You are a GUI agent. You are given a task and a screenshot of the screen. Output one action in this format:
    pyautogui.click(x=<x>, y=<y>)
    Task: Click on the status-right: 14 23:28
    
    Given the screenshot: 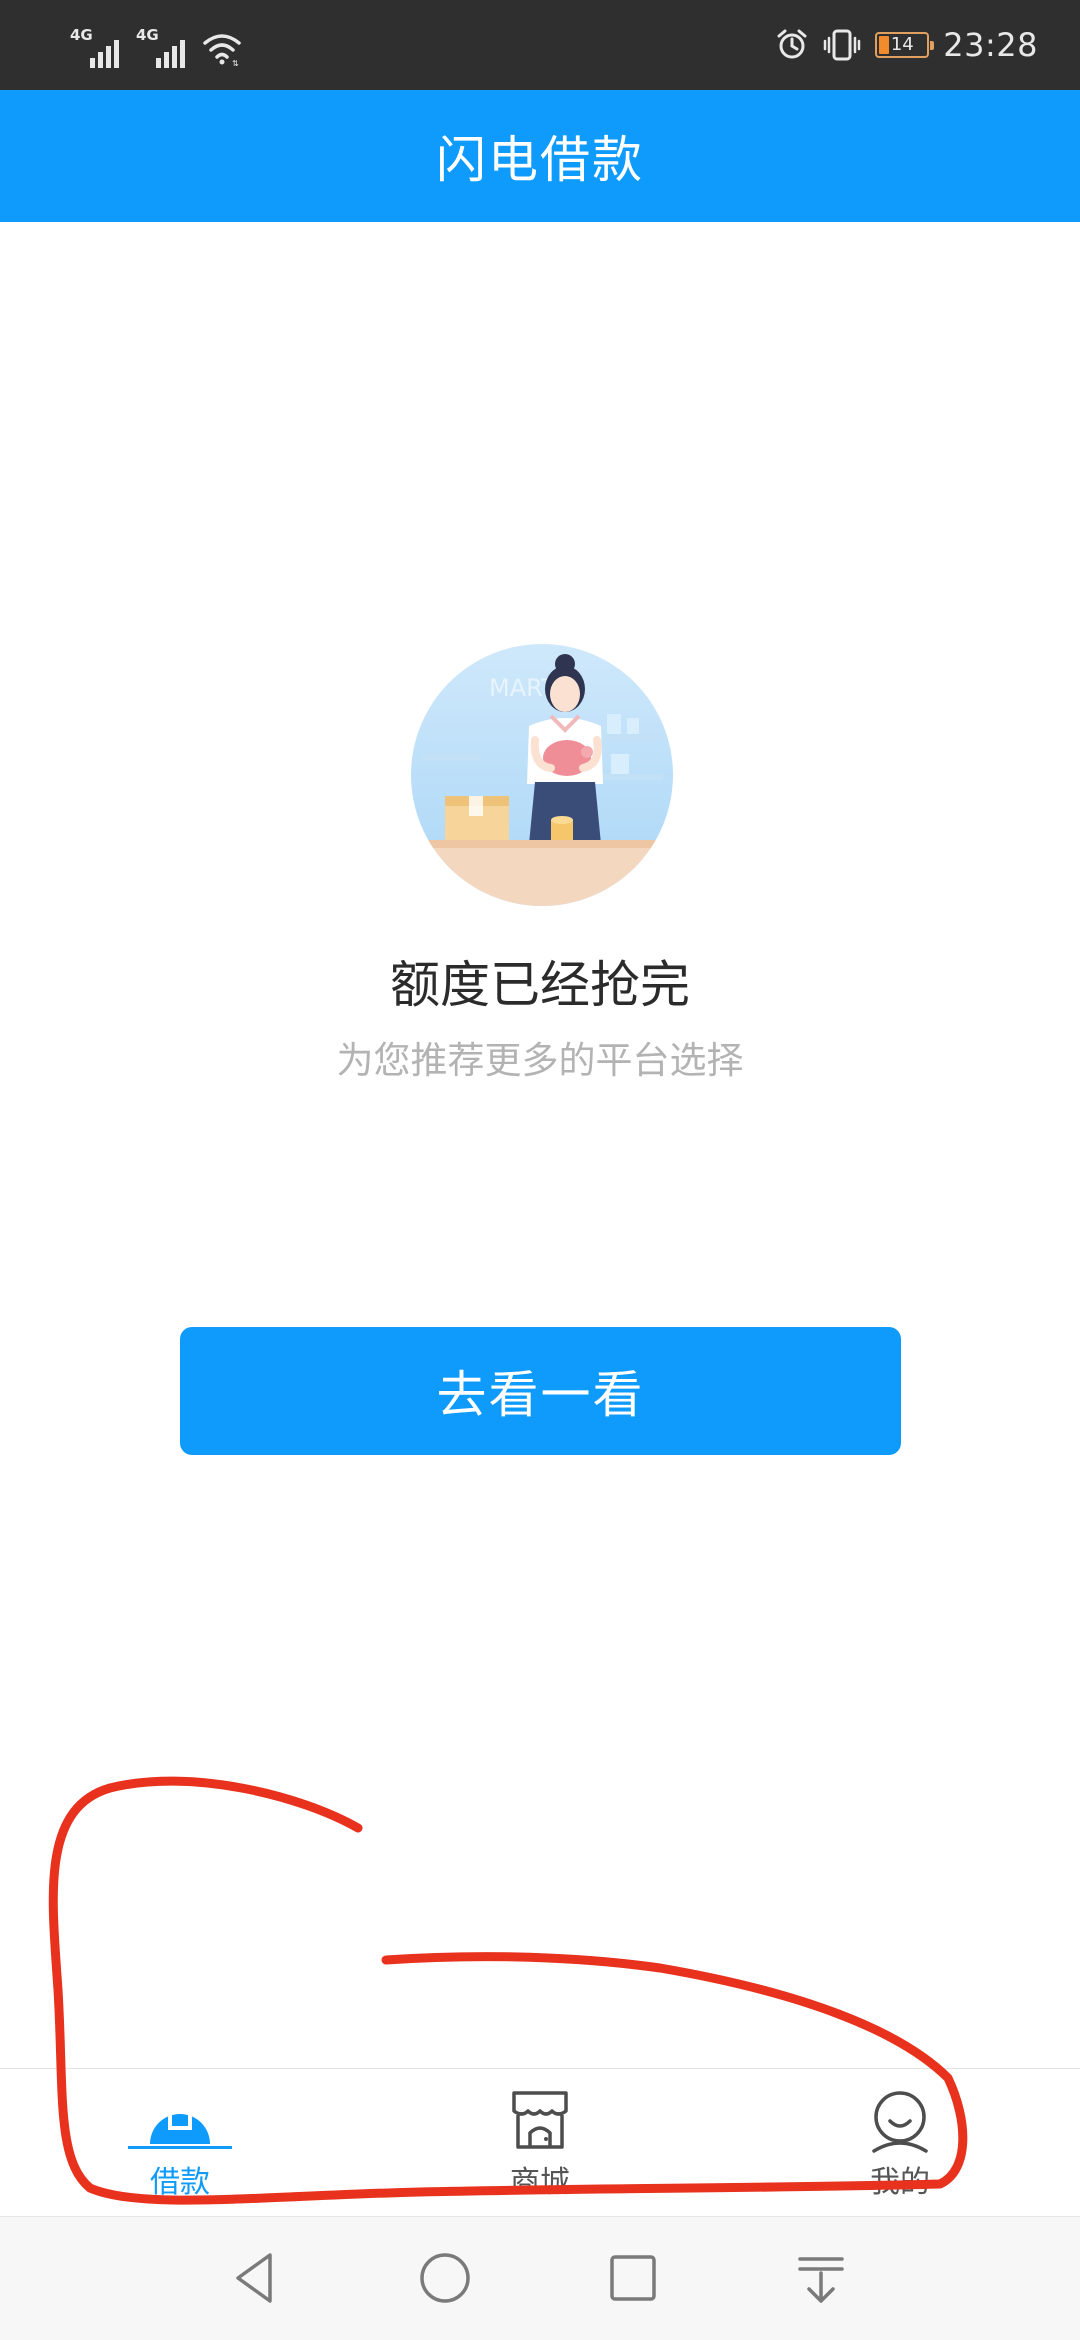 What is the action you would take?
    pyautogui.click(x=906, y=45)
    